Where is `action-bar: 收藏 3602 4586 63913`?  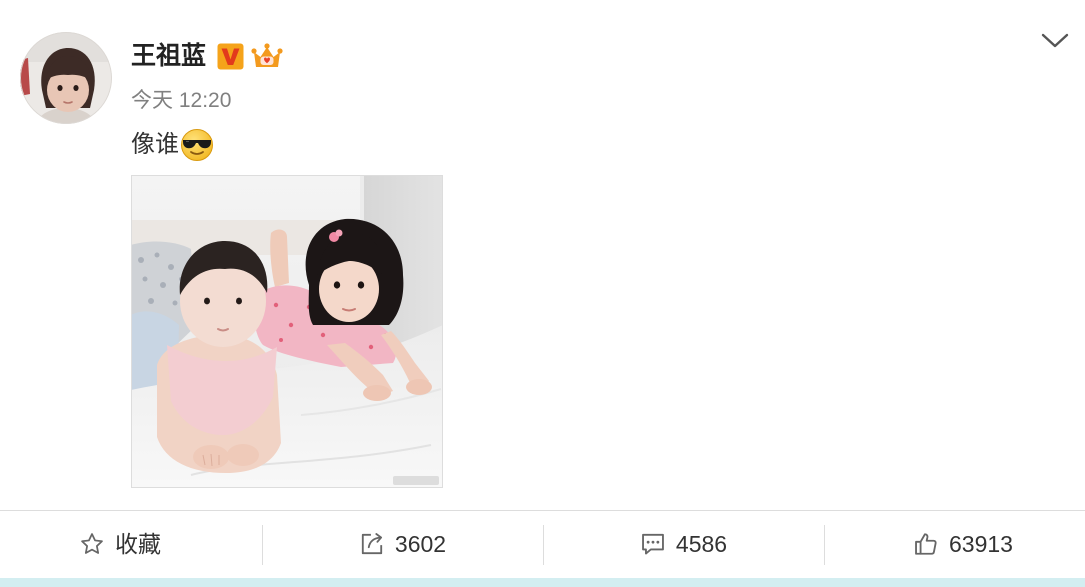 action-bar: 收藏 3602 4586 63913 is located at coordinates (542, 543).